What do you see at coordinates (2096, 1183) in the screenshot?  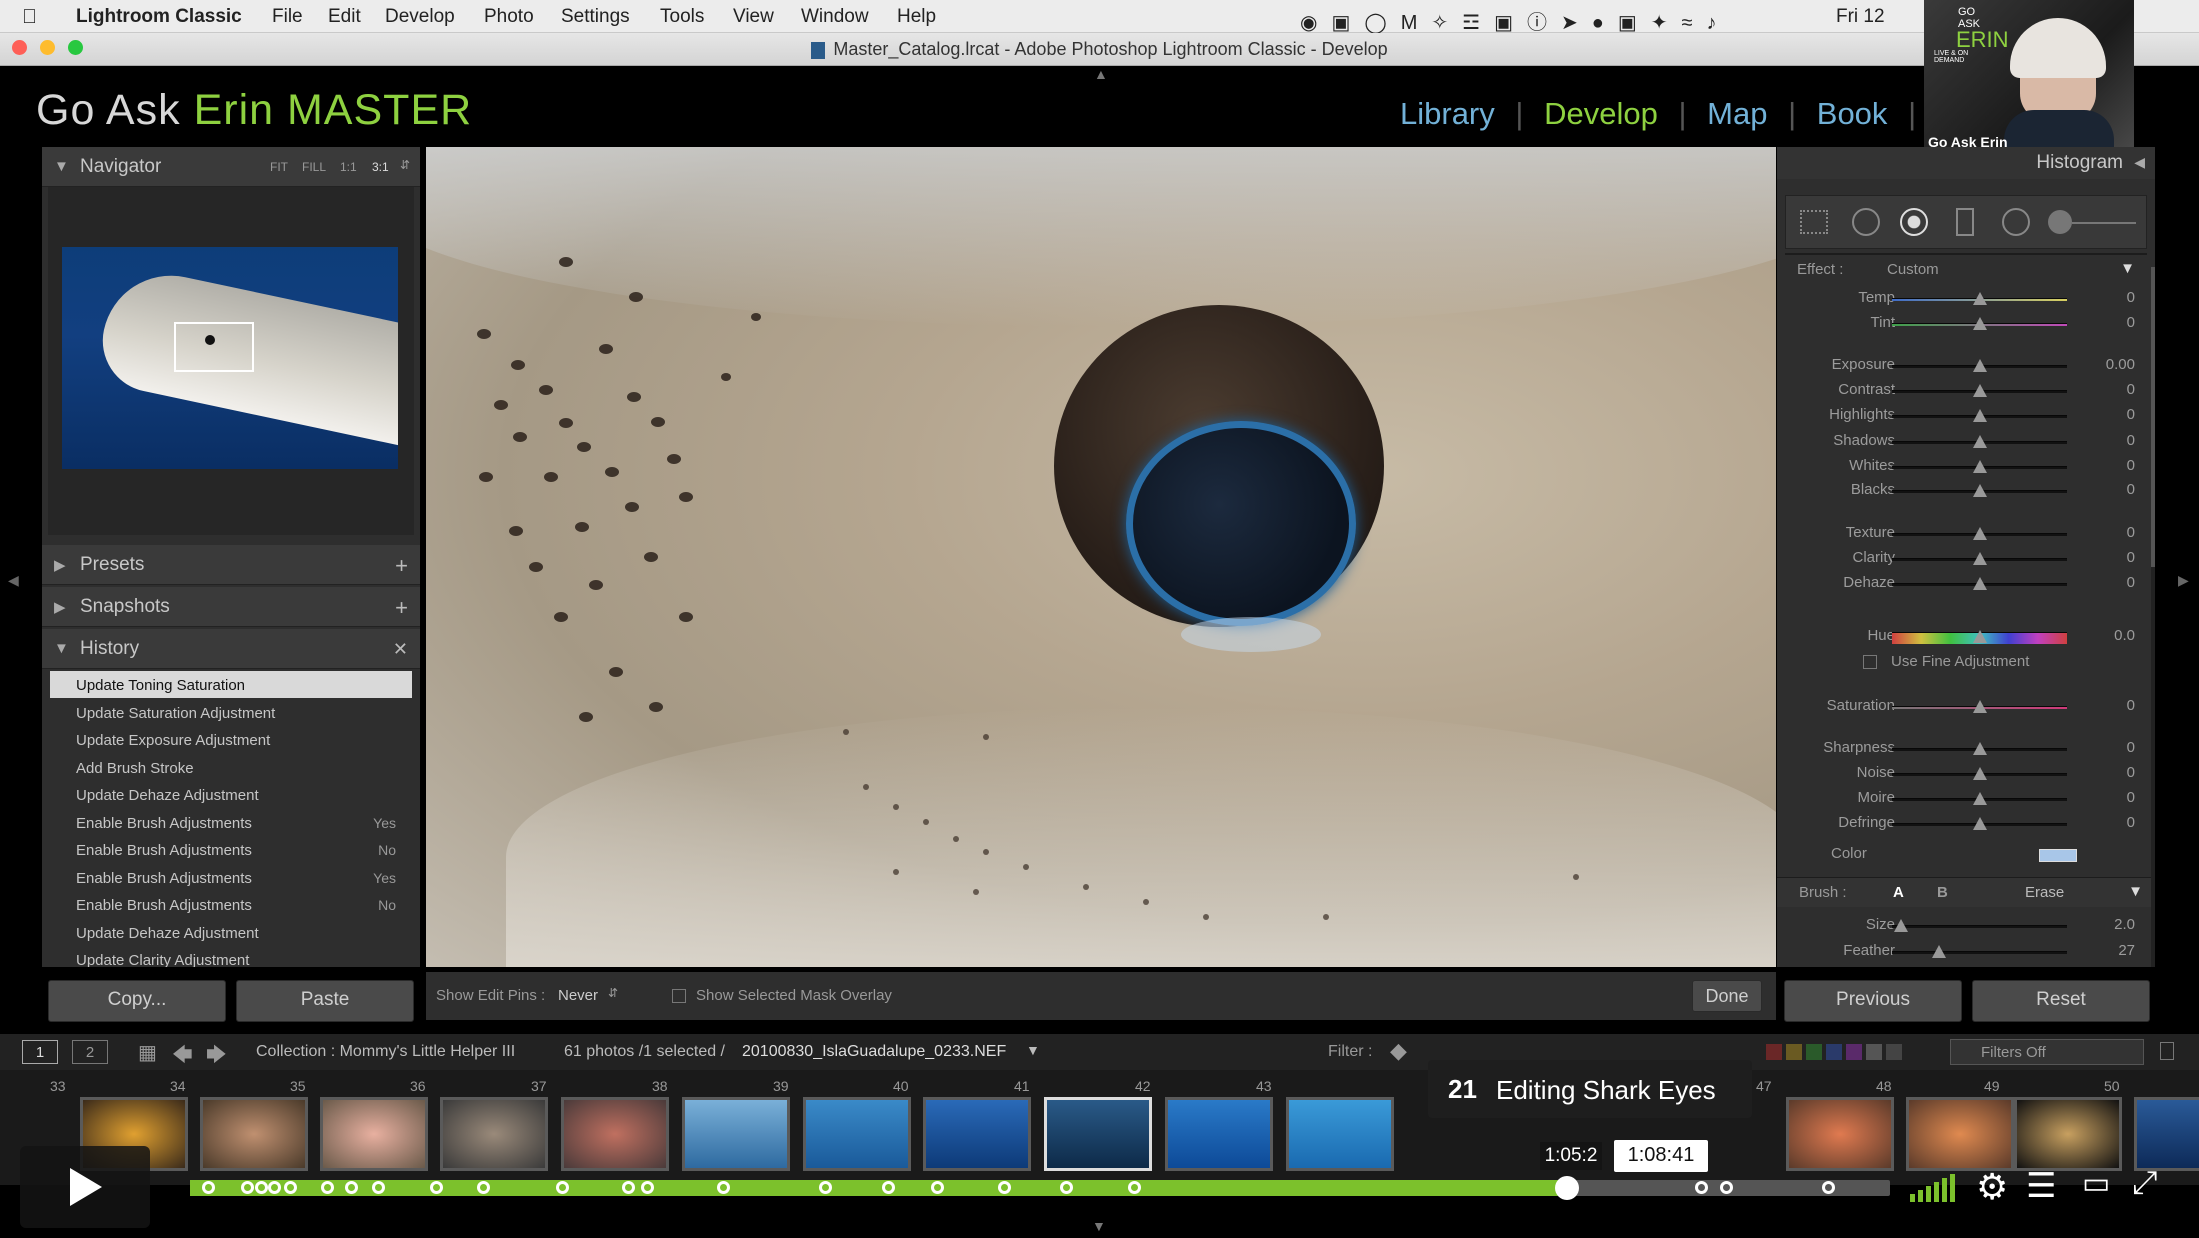 I see `airplay-icon: ▭` at bounding box center [2096, 1183].